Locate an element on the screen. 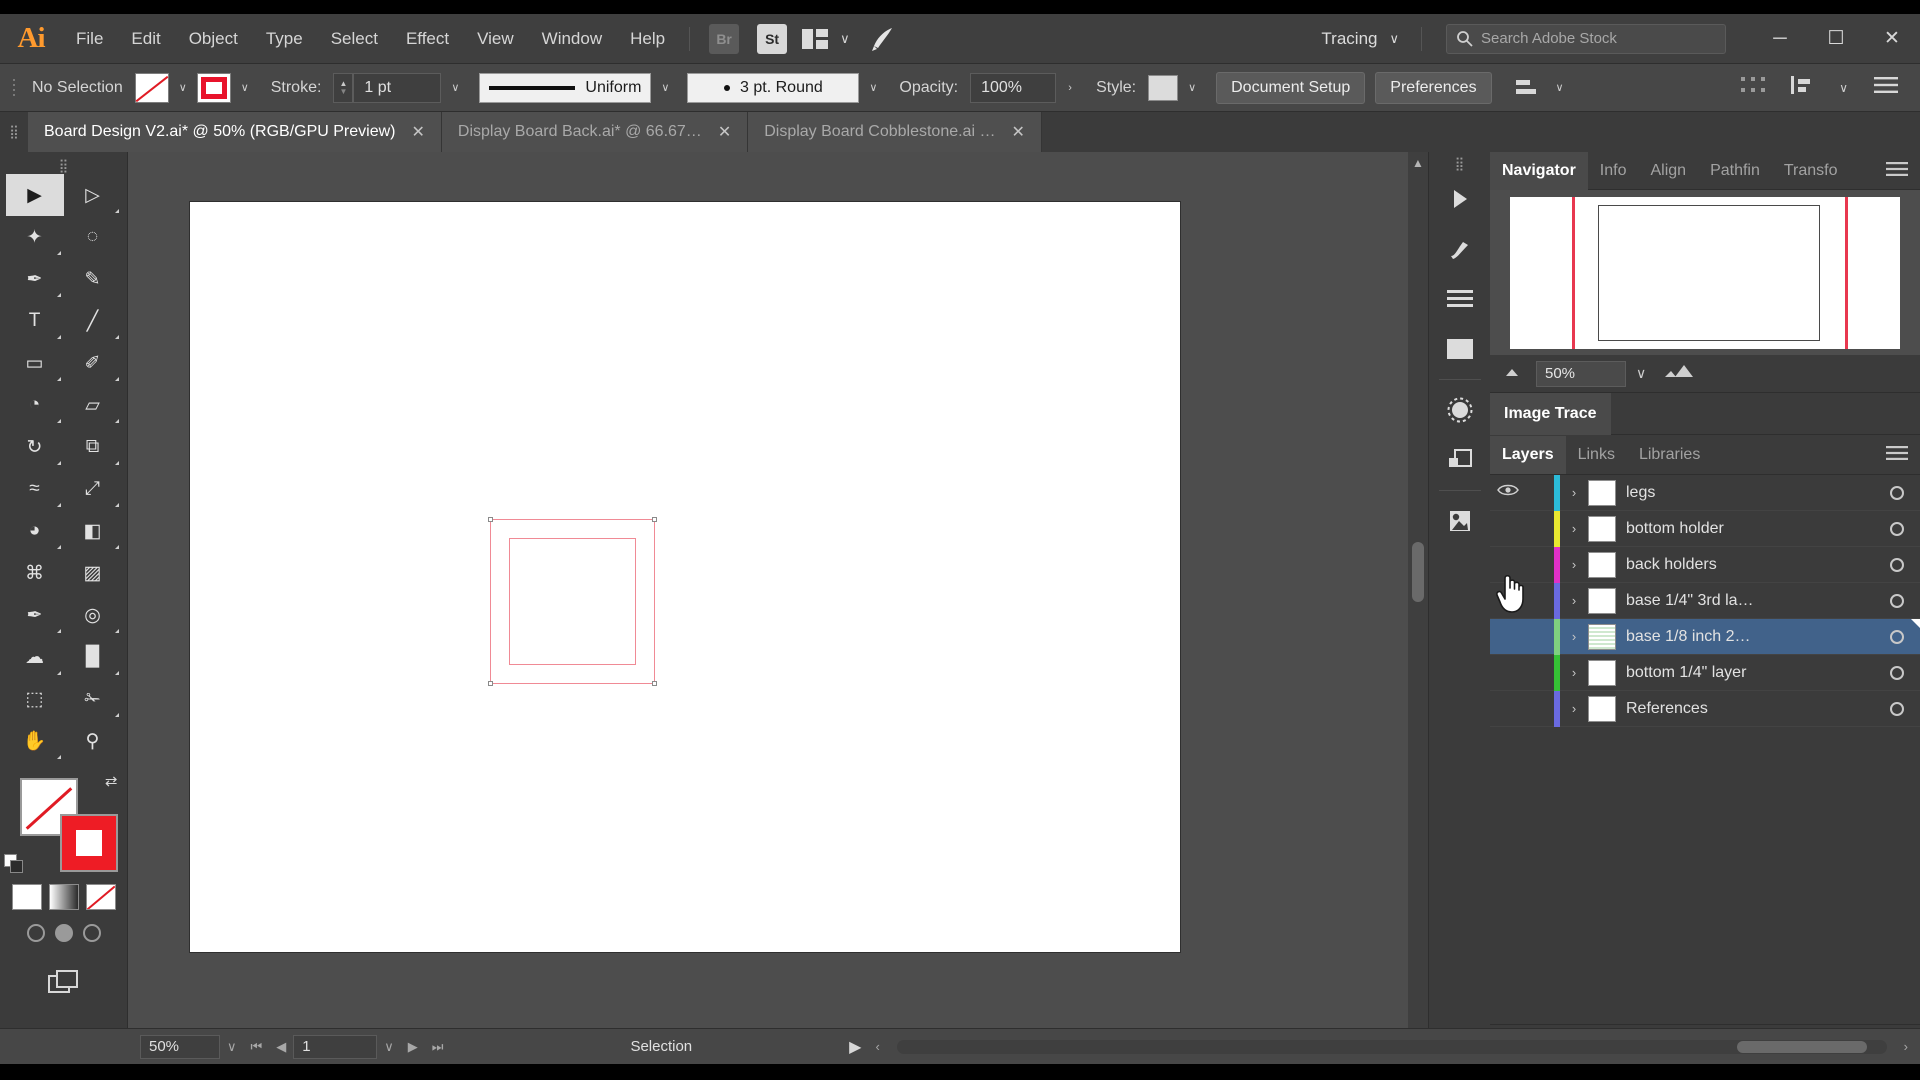 Image resolution: width=1920 pixels, height=1080 pixels. canvas-vertical-scrollbar: ▲ ▼ is located at coordinates (1418, 608).